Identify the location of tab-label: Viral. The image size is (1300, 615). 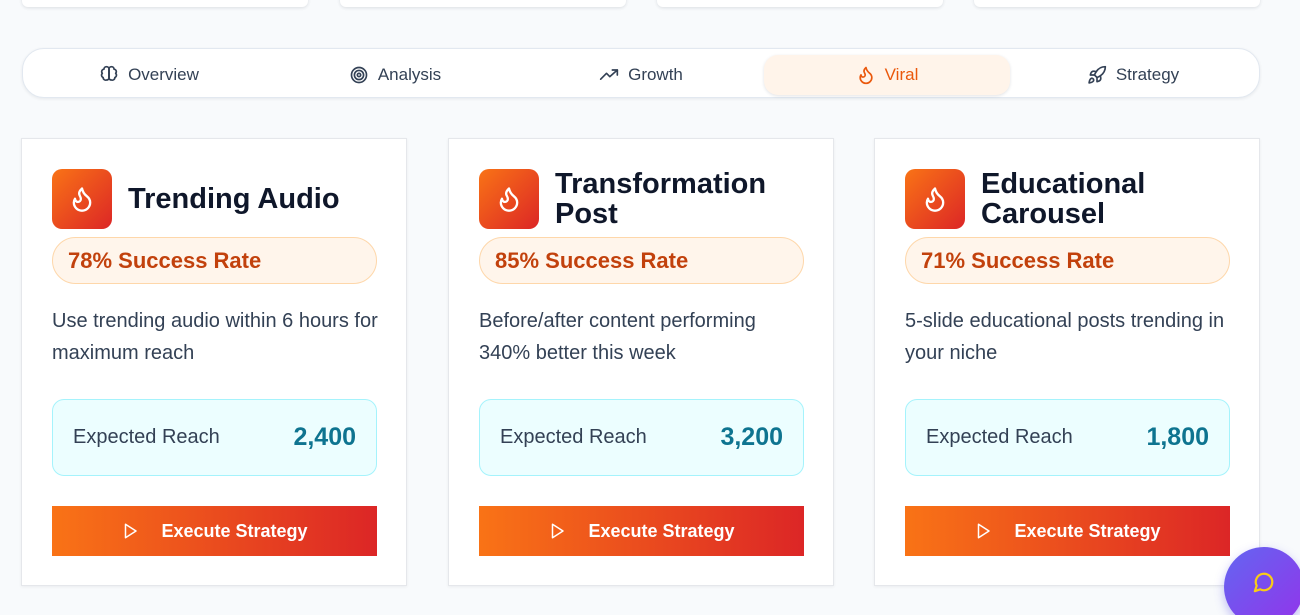
(901, 74).